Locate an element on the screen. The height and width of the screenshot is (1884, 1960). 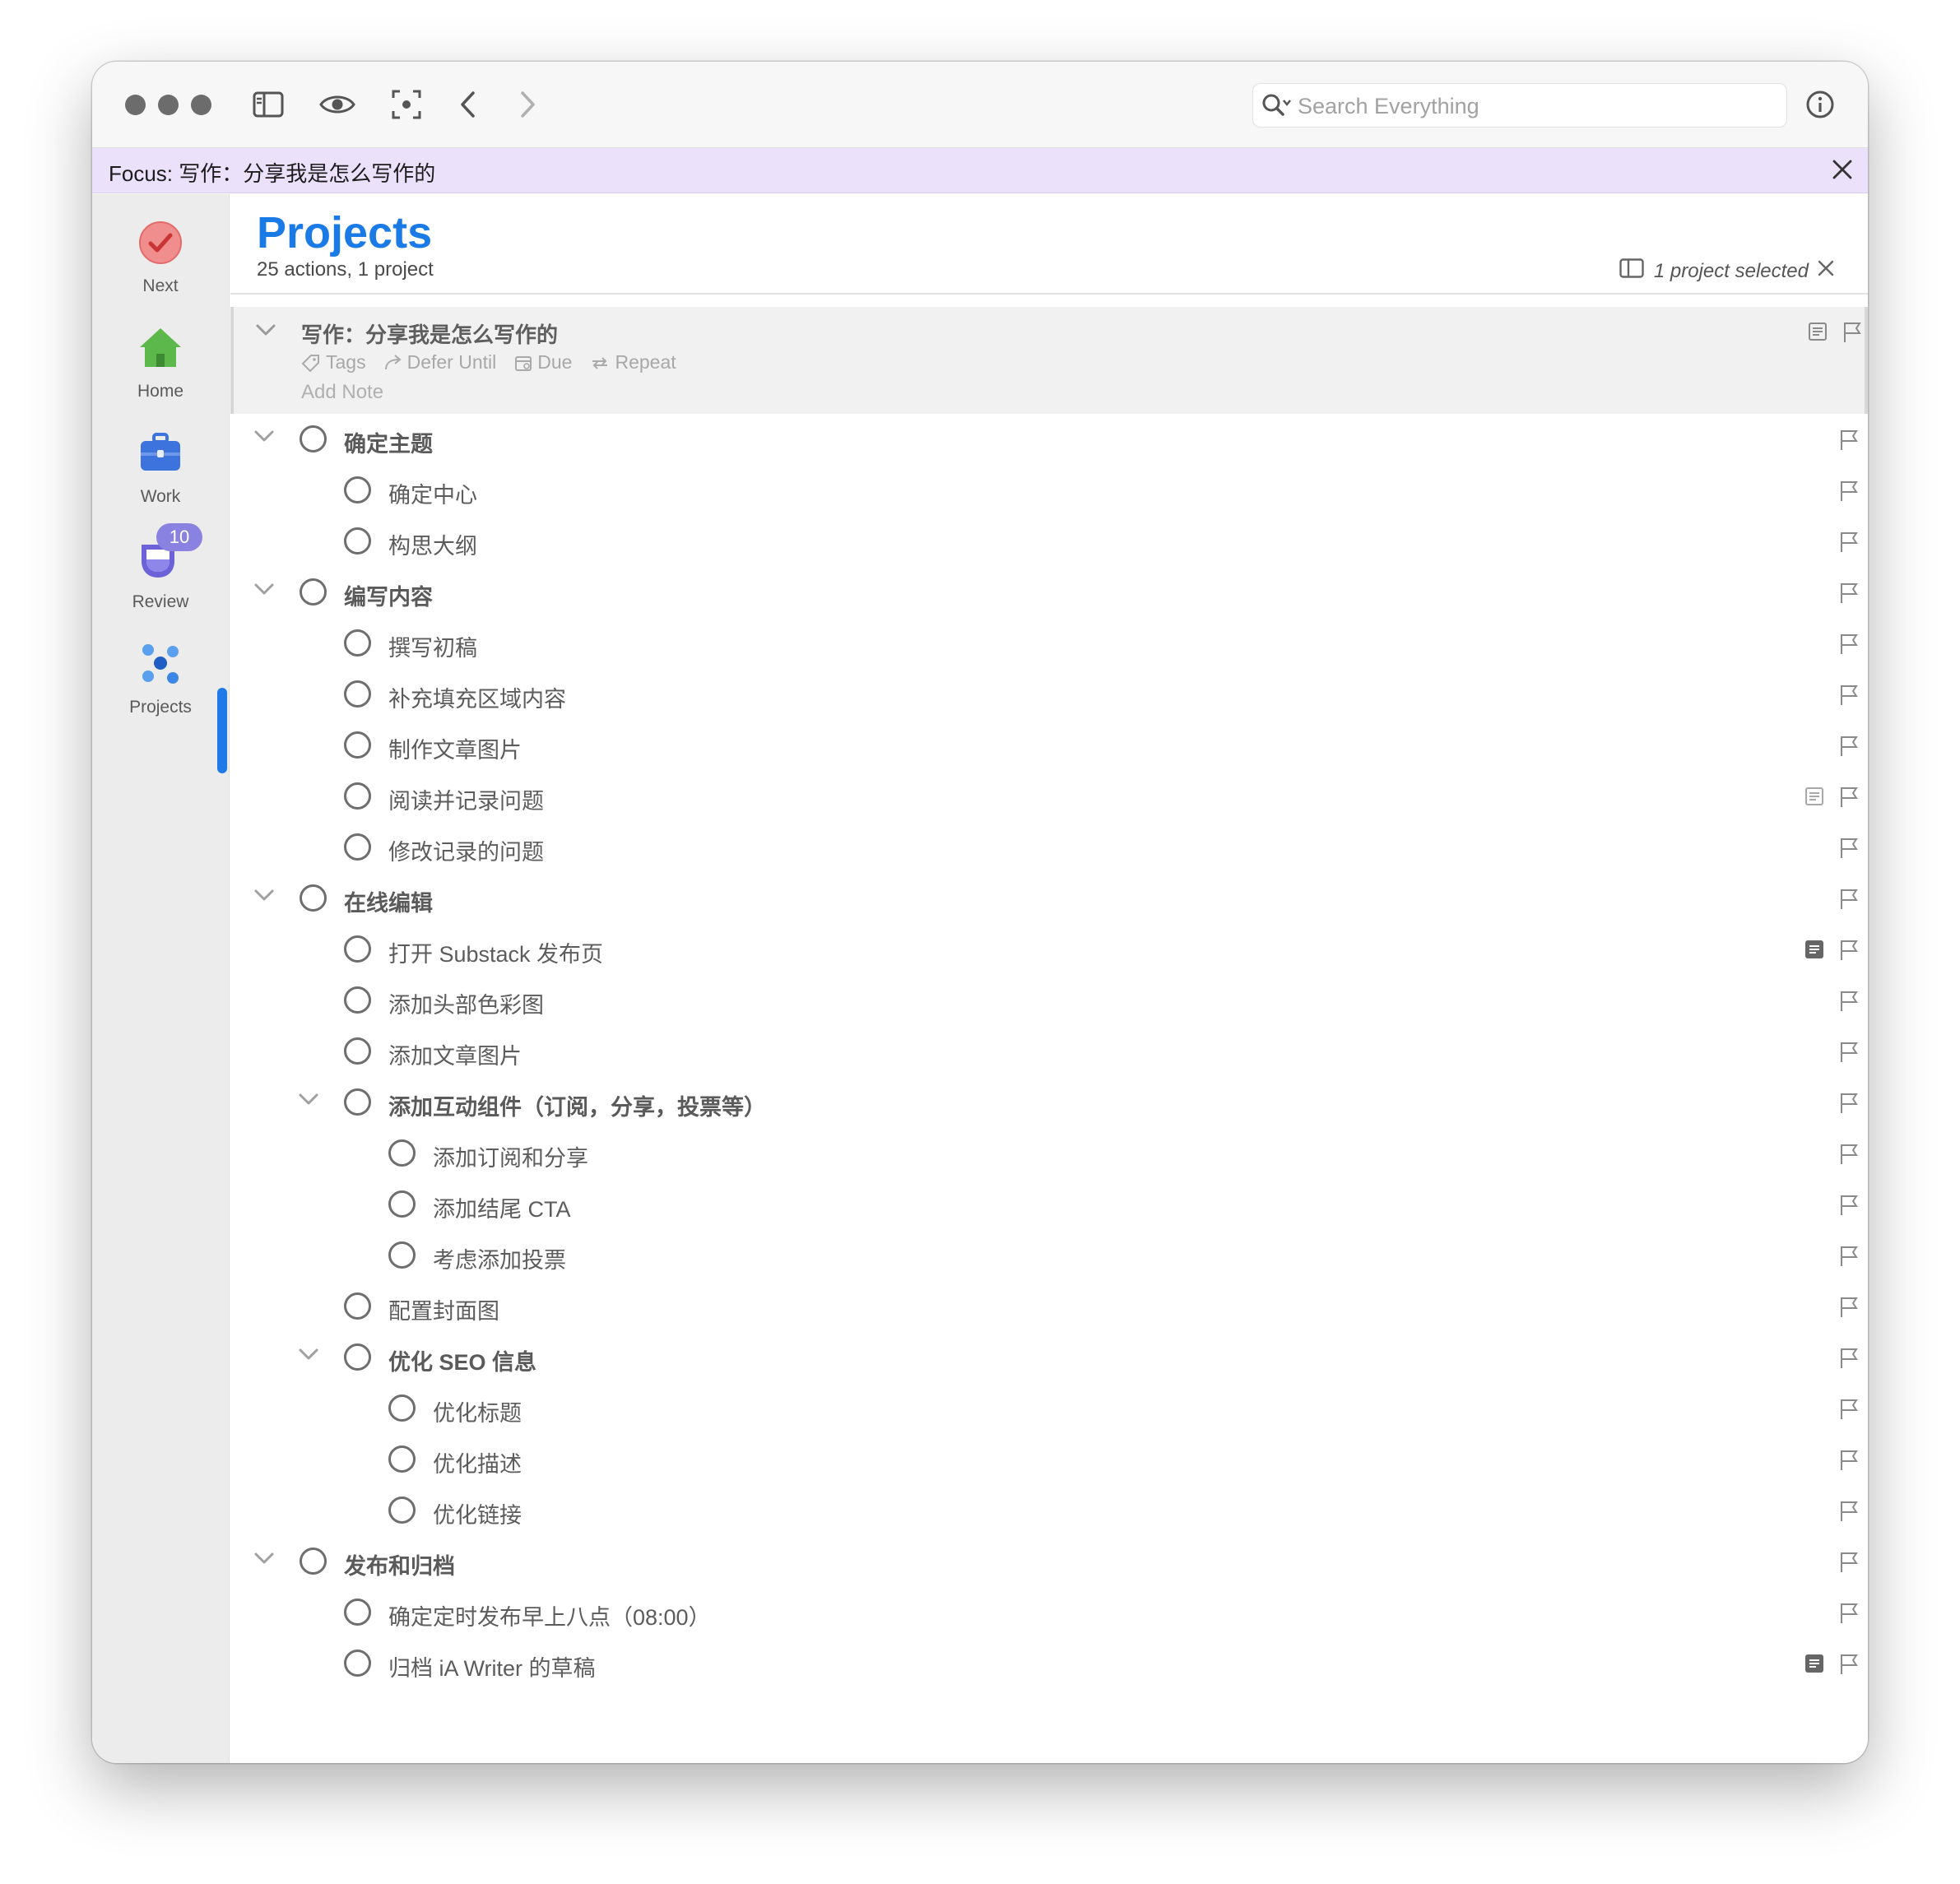
tags-field: Tags is located at coordinates (333, 362).